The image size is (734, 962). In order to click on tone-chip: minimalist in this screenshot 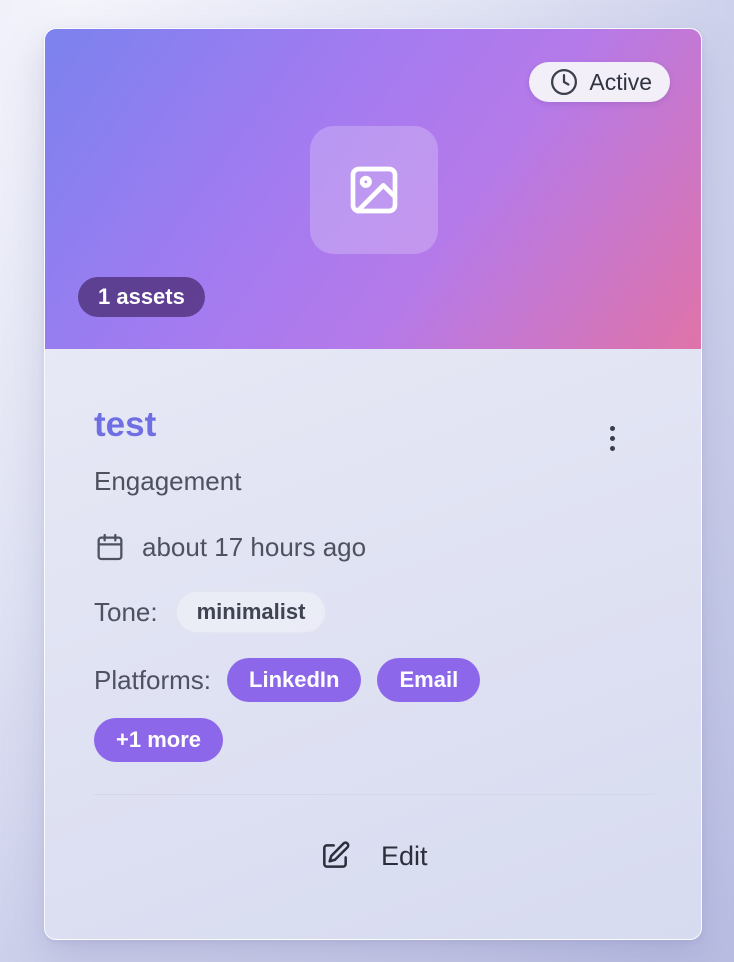, I will do `click(251, 612)`.